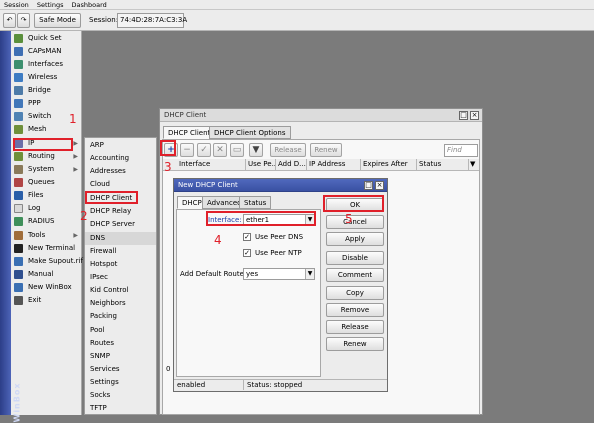 The height and width of the screenshot is (423, 594). Describe the element at coordinates (120, 316) in the screenshot. I see `submenu-item-packing: Packing` at that location.